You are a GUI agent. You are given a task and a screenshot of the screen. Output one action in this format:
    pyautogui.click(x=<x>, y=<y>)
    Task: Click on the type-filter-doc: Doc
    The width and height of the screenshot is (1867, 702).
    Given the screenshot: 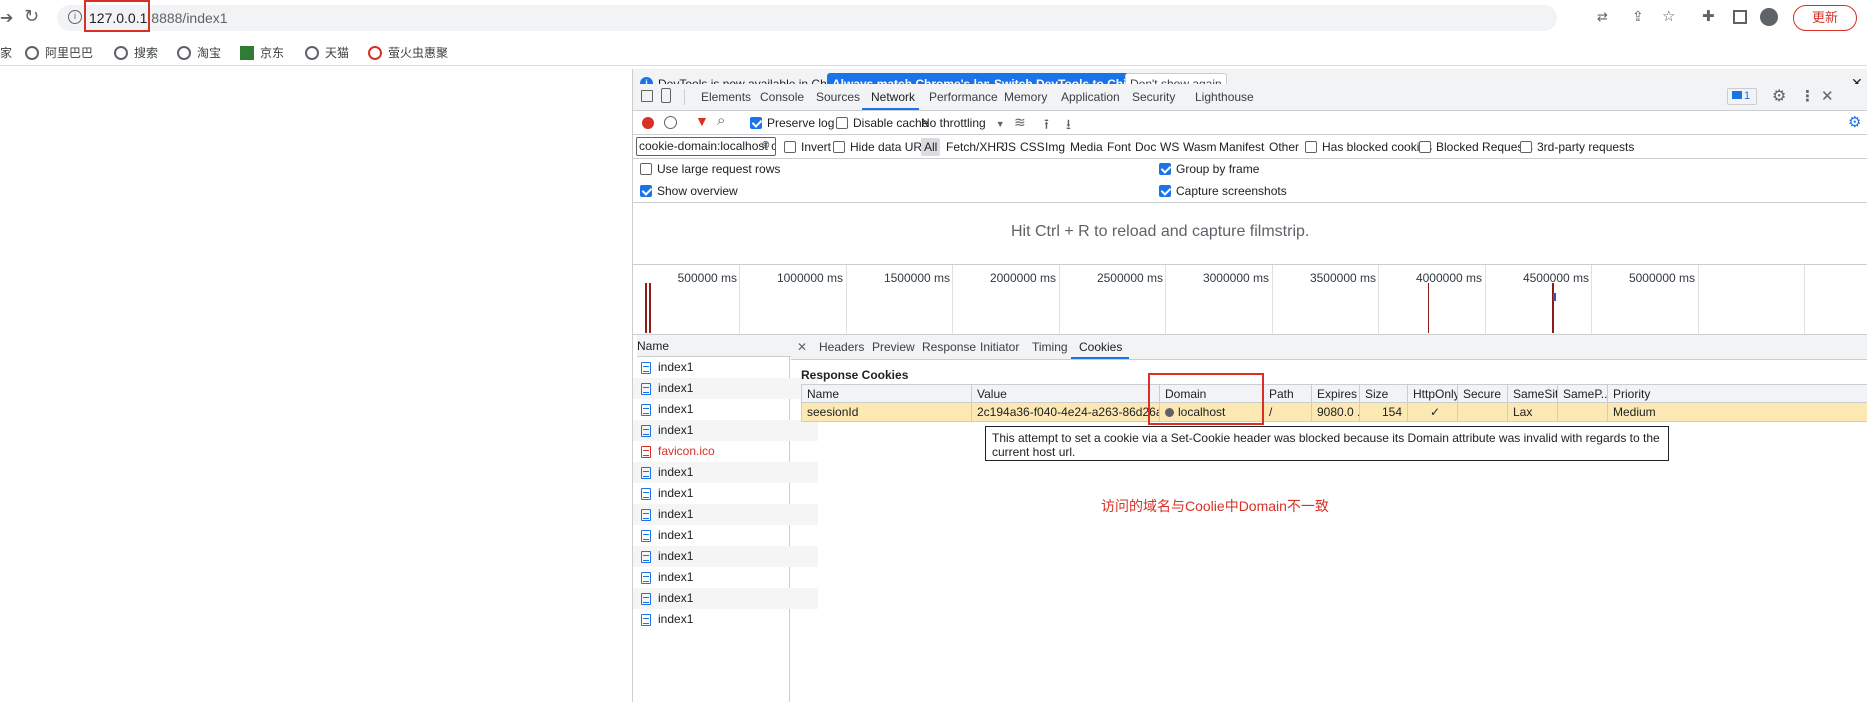 What is the action you would take?
    pyautogui.click(x=1145, y=147)
    